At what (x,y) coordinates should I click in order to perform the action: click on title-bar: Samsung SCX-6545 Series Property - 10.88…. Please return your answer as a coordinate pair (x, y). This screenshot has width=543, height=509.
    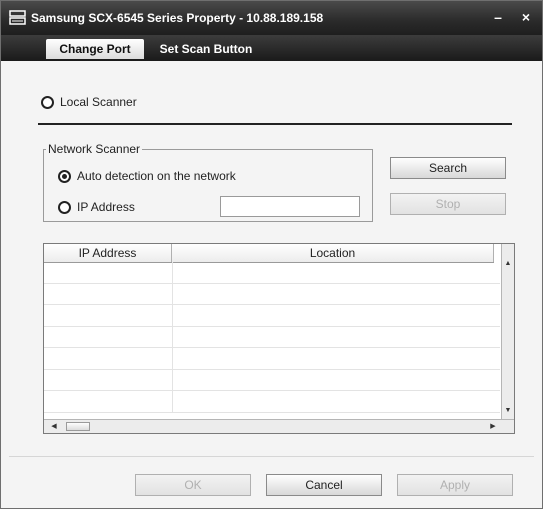
    Looking at the image, I should click on (271, 18).